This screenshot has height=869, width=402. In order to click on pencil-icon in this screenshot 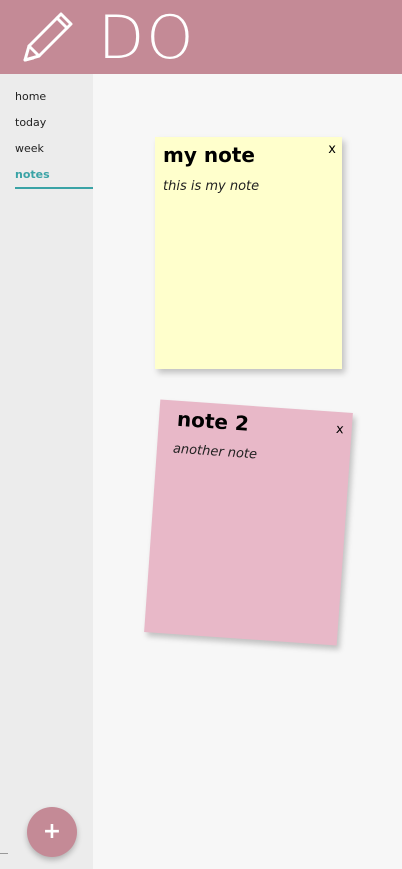, I will do `click(48, 37)`.